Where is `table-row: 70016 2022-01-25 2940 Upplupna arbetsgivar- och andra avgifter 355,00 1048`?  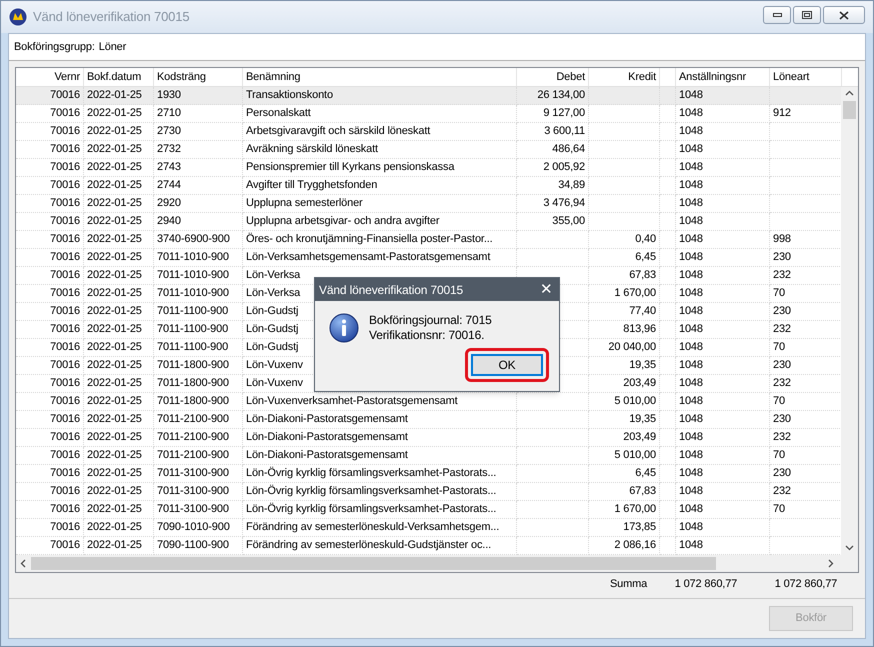 table-row: 70016 2022-01-25 2940 Upplupna arbetsgivar- och andra avgifter 355,00 1048 is located at coordinates (428, 222).